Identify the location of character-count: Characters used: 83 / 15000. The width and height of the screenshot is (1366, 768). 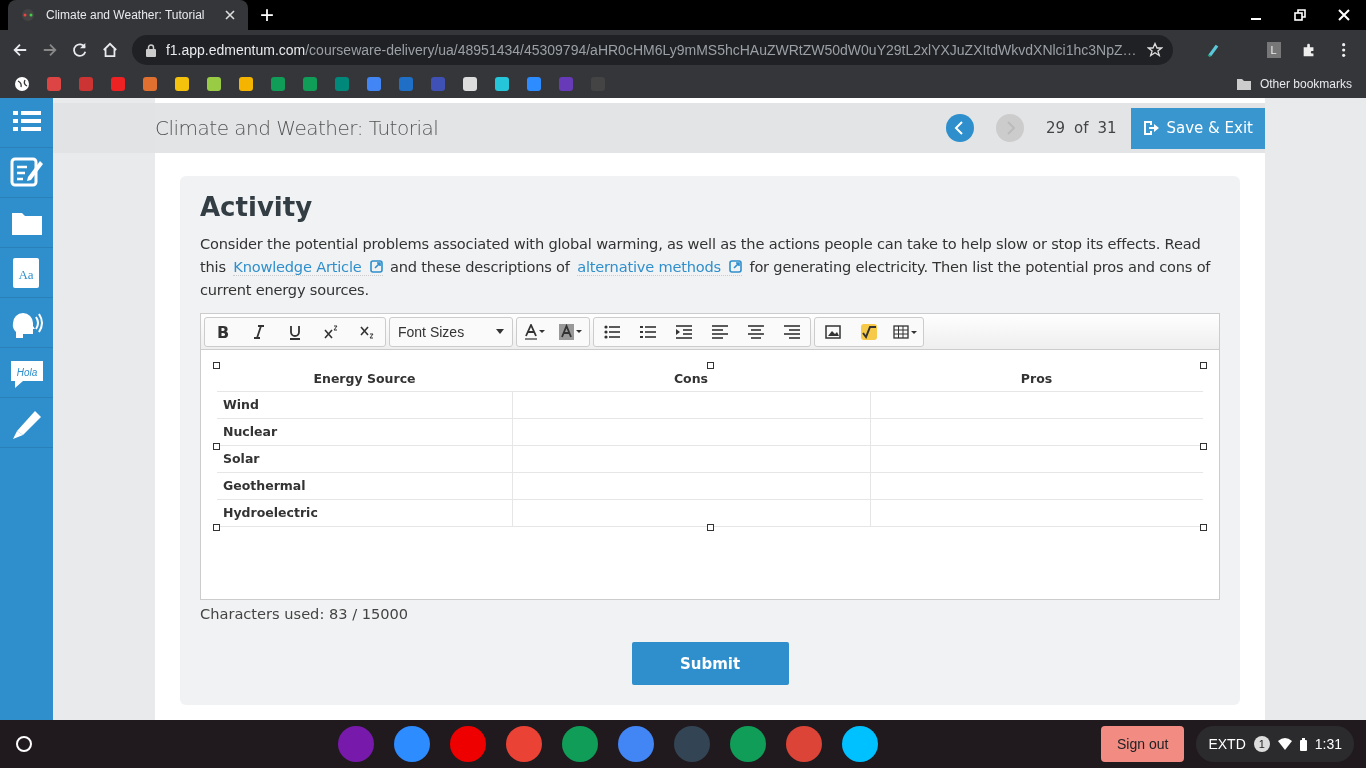
(305, 613).